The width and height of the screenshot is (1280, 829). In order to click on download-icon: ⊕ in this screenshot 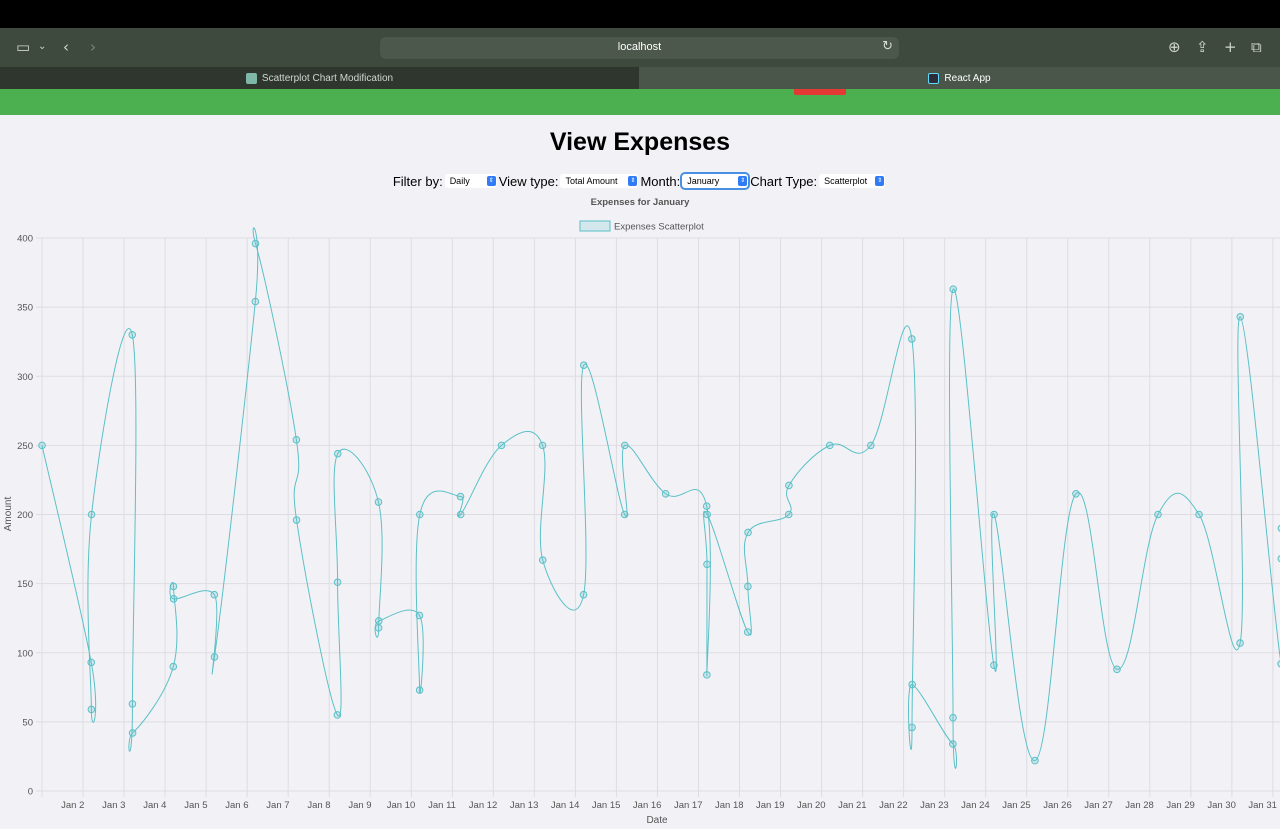, I will do `click(1174, 47)`.